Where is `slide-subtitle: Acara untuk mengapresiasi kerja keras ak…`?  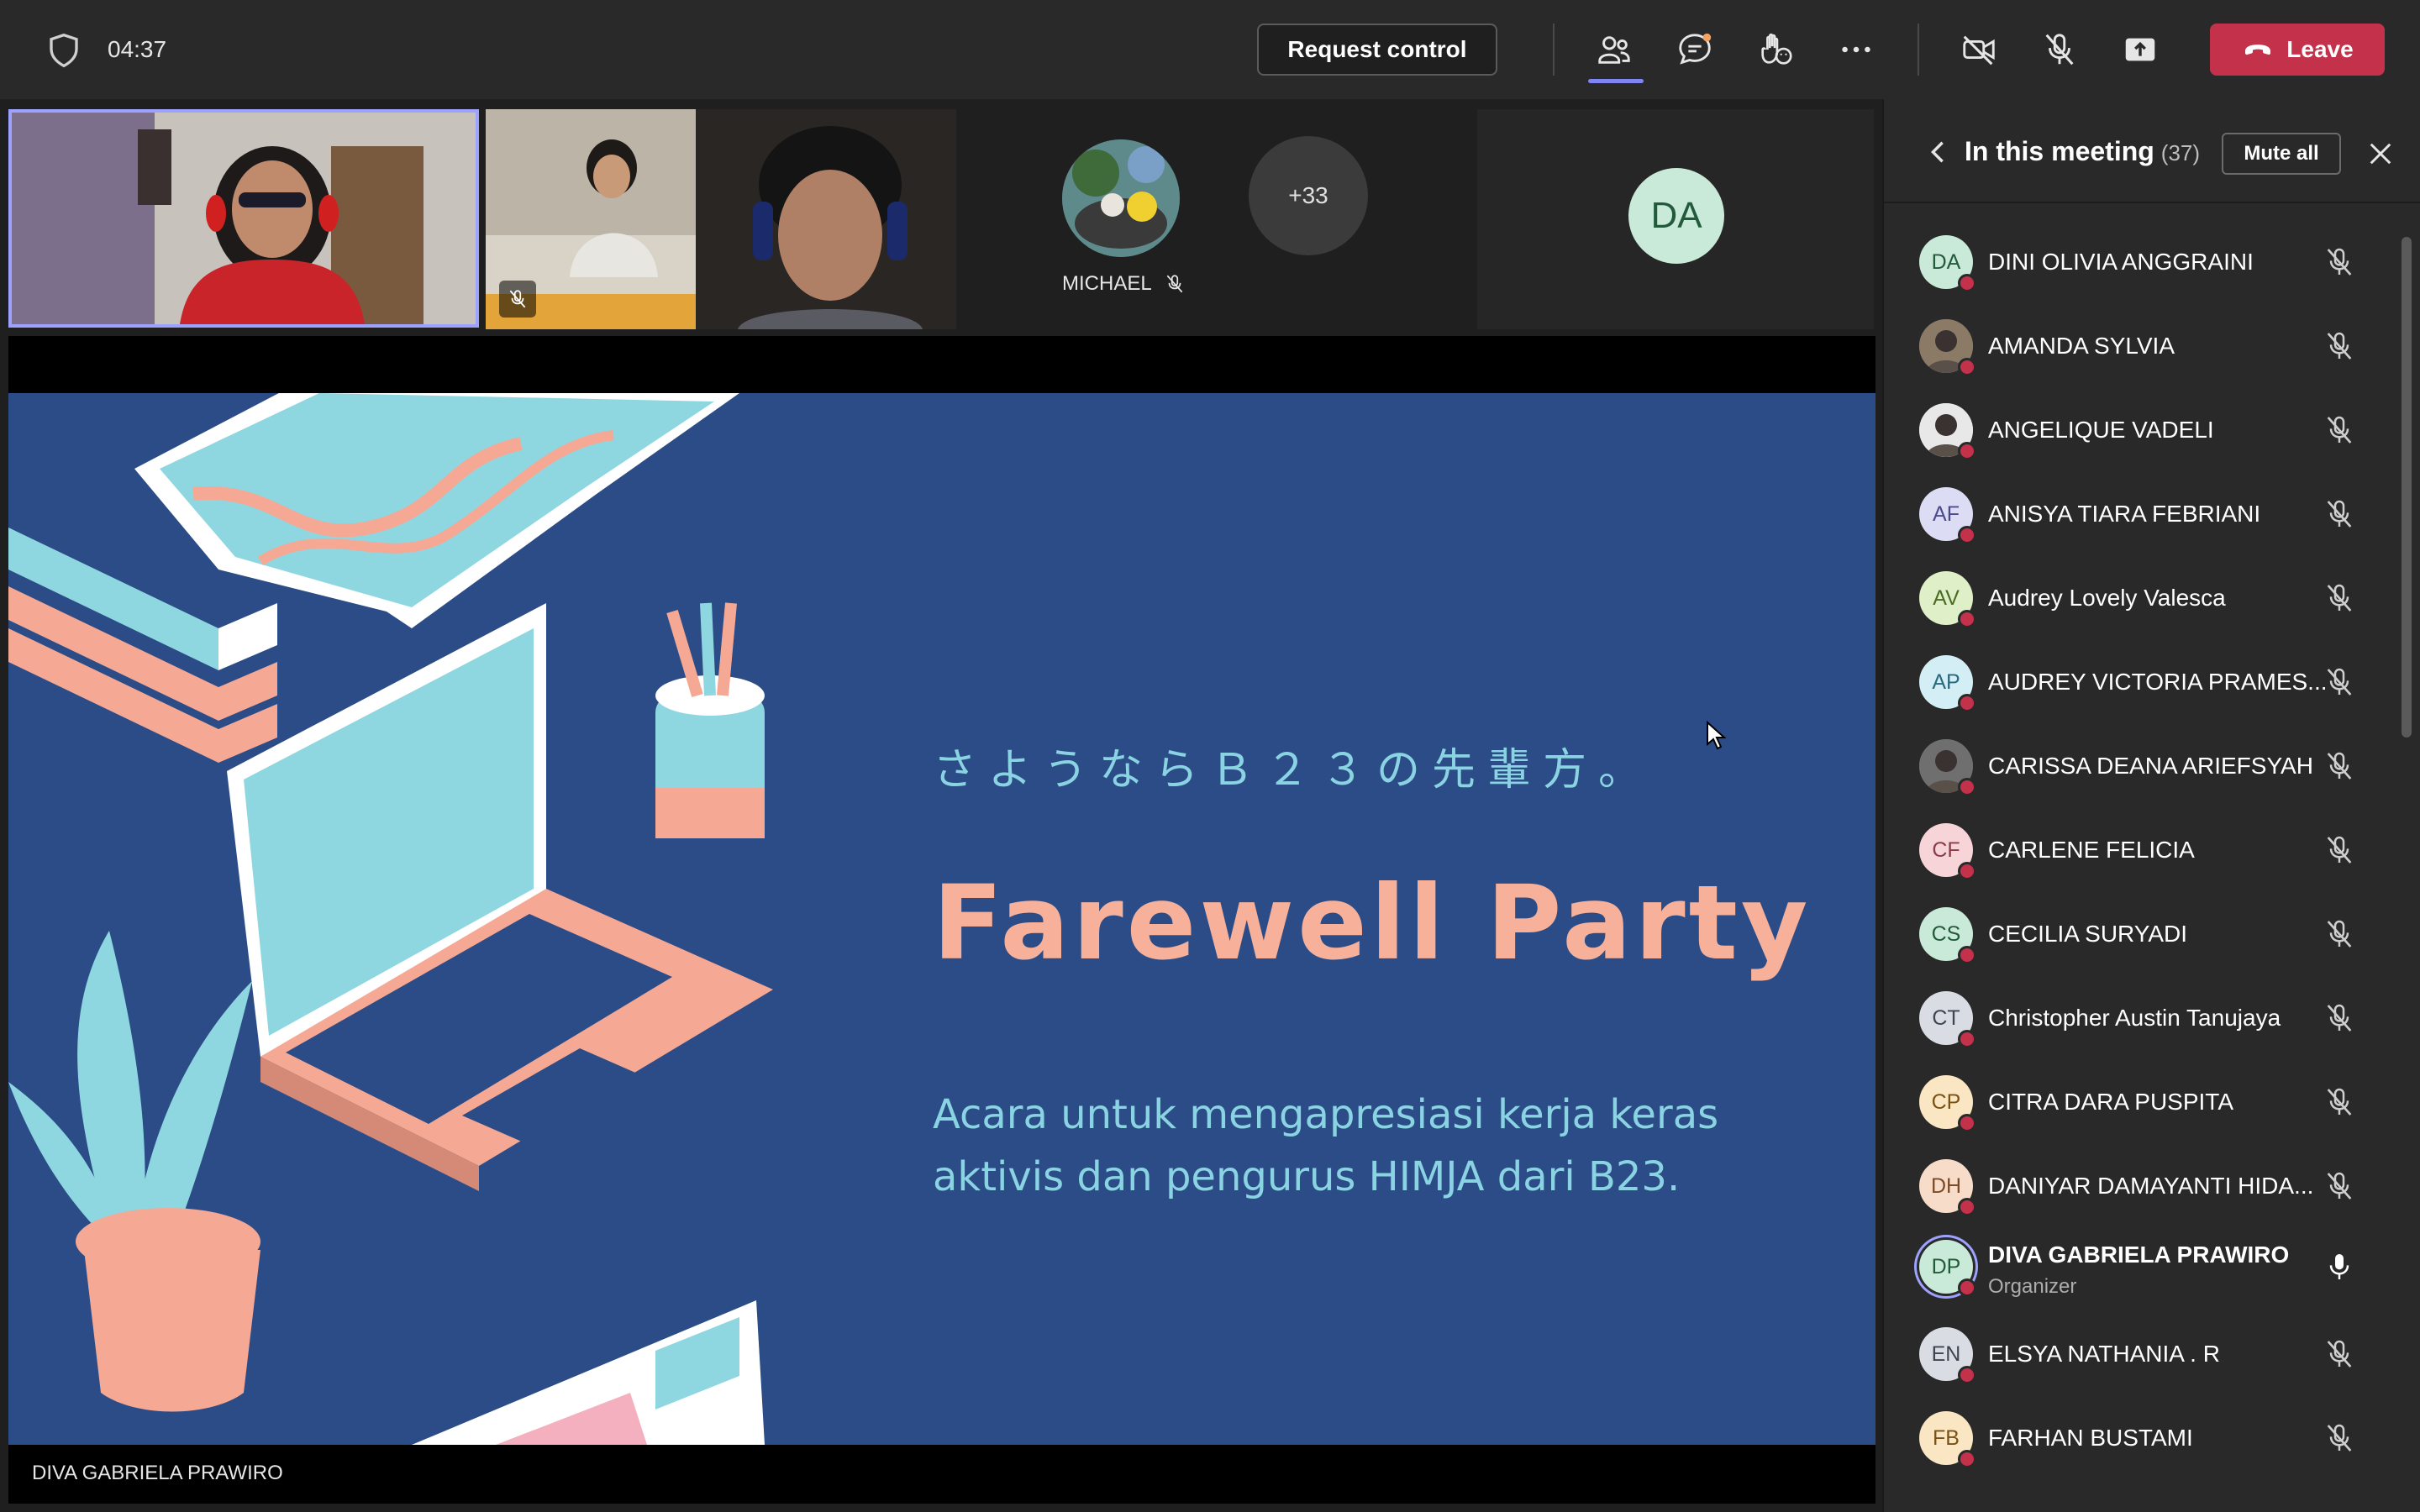
slide-subtitle: Acara untuk mengapresiasi kerja keras ak… is located at coordinates (1353, 1146).